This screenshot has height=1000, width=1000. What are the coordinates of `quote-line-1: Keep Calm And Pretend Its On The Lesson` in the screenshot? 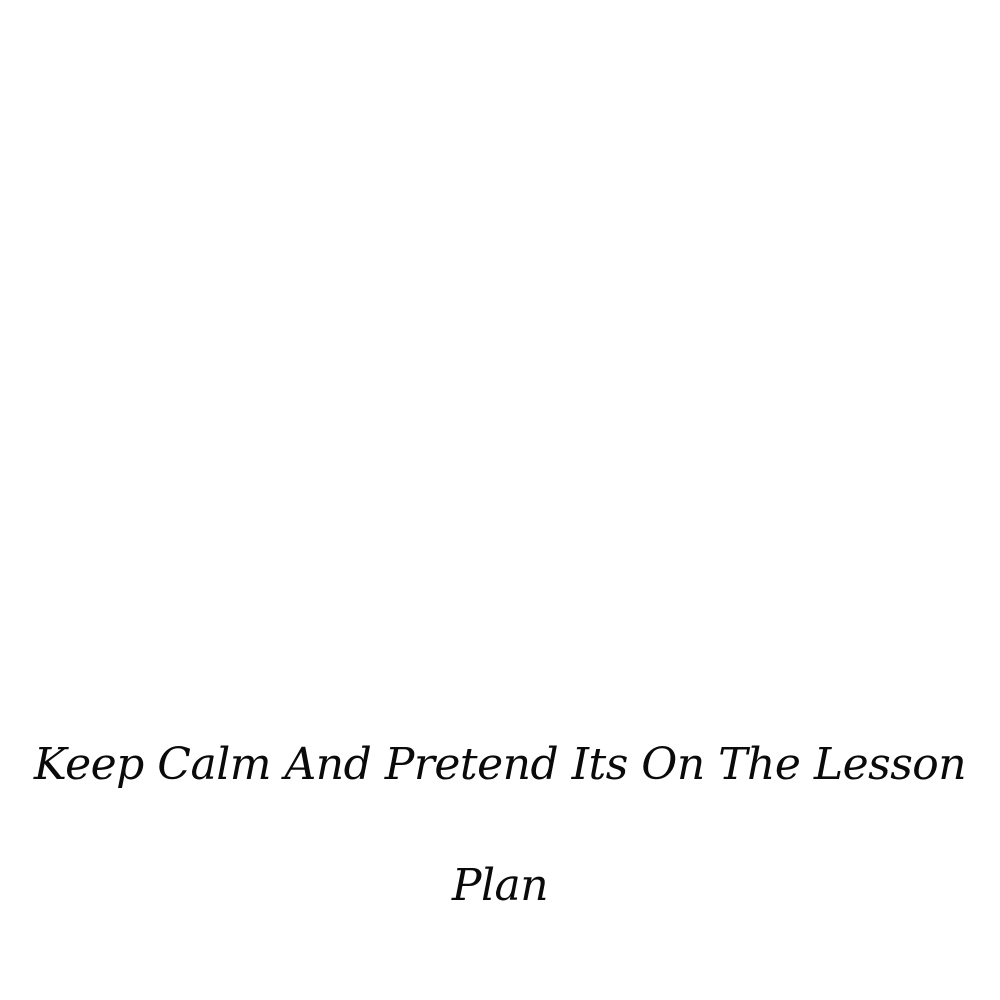 It's located at (500, 764).